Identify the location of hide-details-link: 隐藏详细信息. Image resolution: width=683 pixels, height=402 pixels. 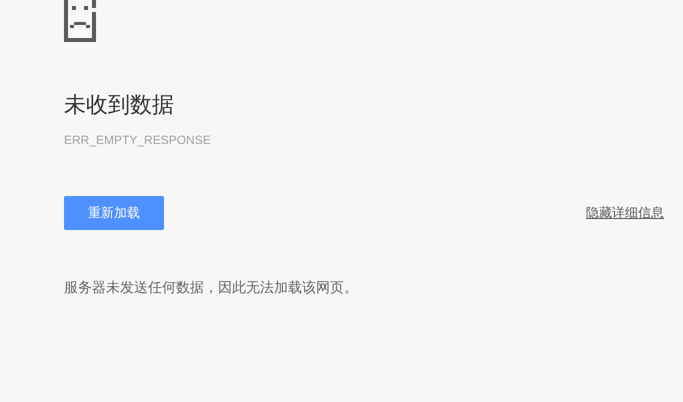
(625, 213).